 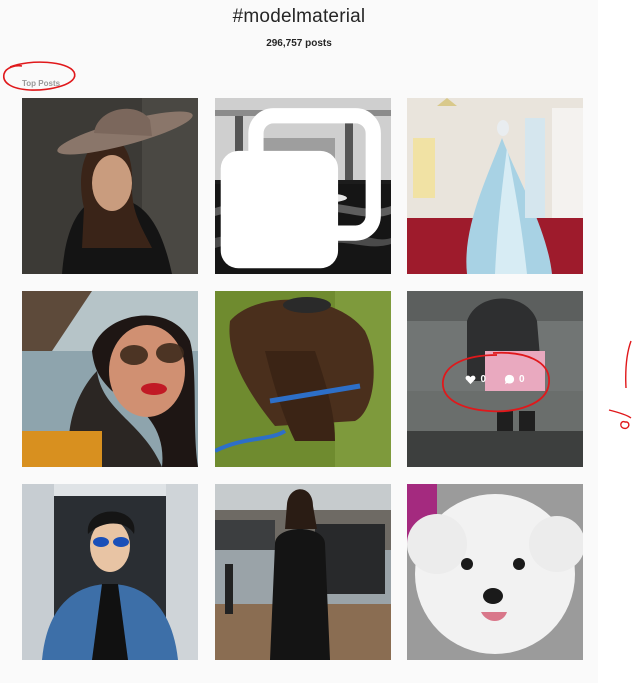 I want to click on post-image-street-man, so click(x=303, y=572).